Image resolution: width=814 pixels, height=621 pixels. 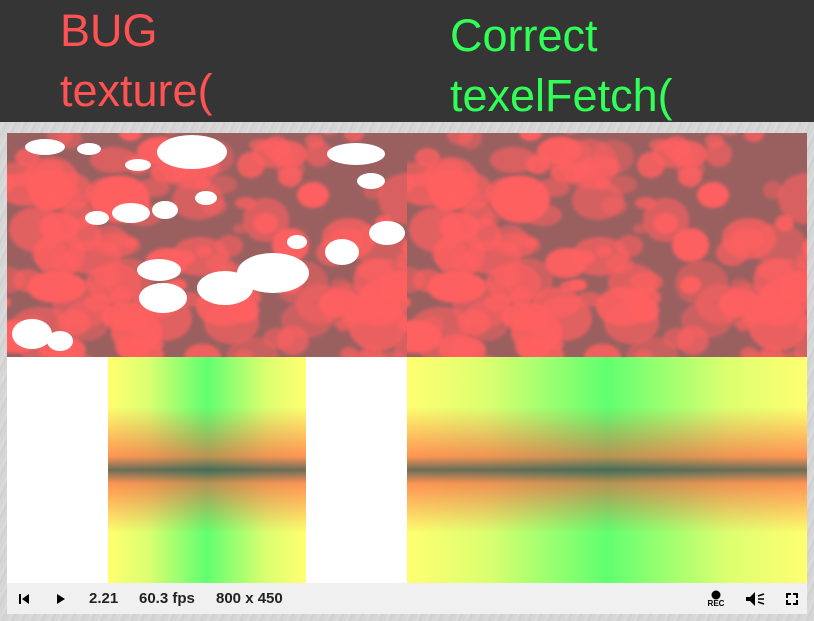 What do you see at coordinates (716, 594) in the screenshot?
I see `record-icon` at bounding box center [716, 594].